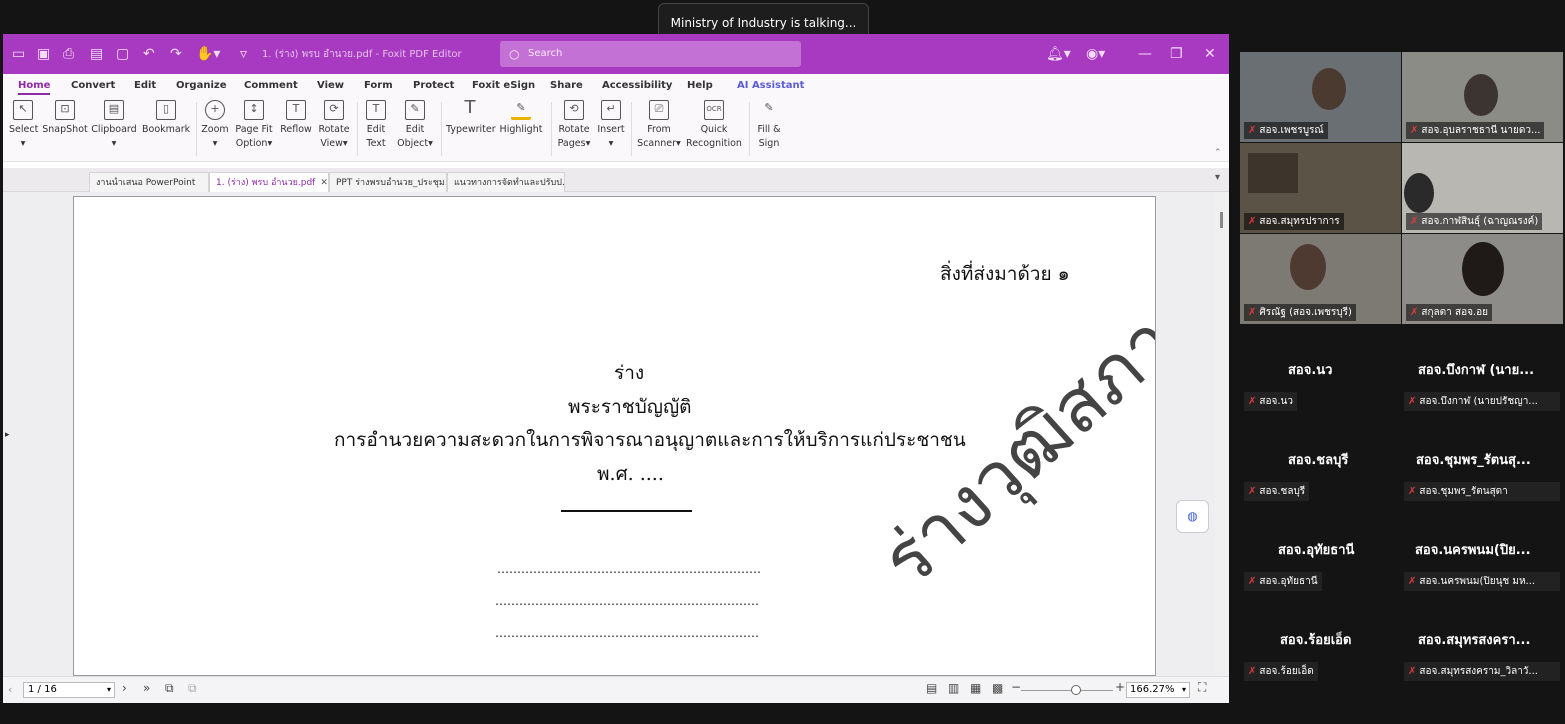 The height and width of the screenshot is (724, 1565). What do you see at coordinates (1412, 491) in the screenshot?
I see `muted-mic-icon: ✗` at bounding box center [1412, 491].